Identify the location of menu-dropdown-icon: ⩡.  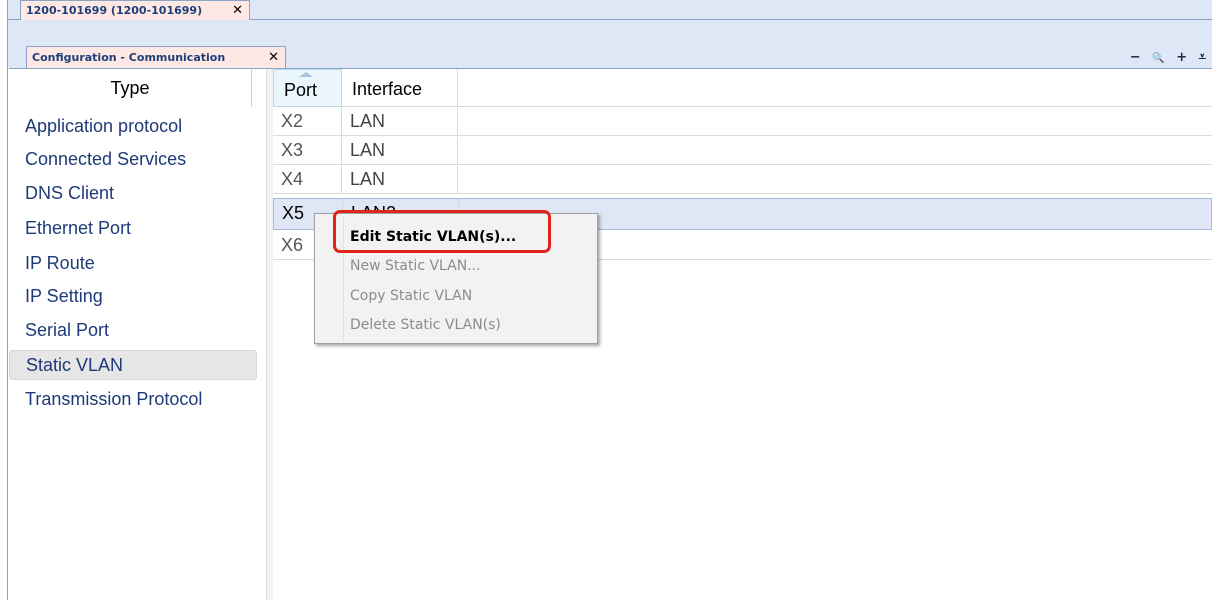
(1203, 57).